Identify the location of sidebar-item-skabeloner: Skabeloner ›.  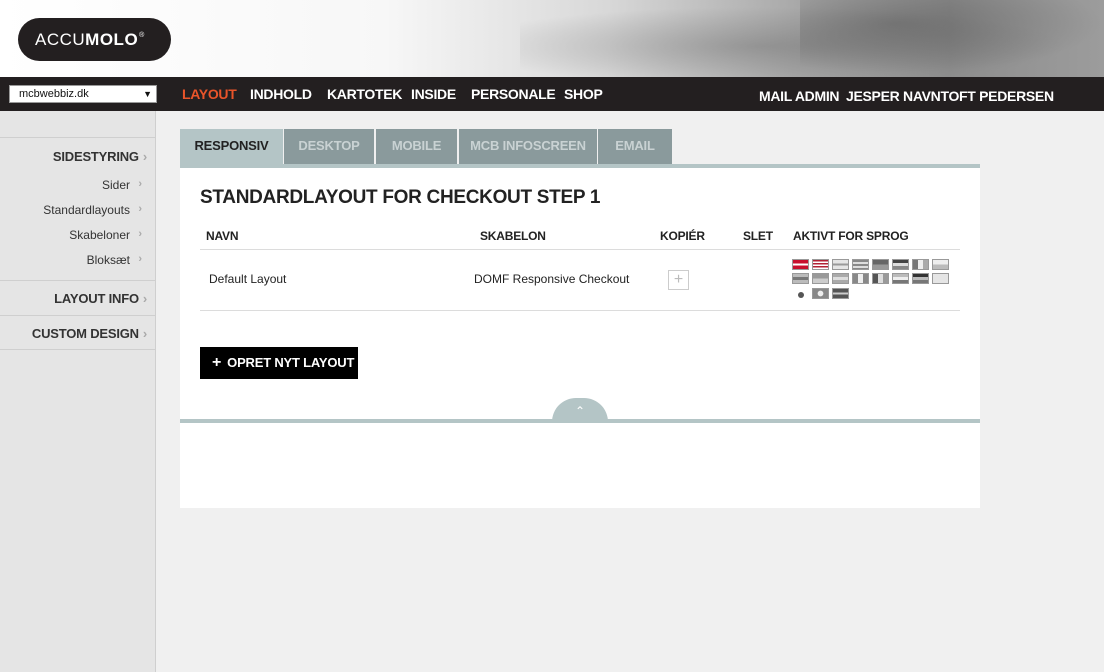
(105, 235).